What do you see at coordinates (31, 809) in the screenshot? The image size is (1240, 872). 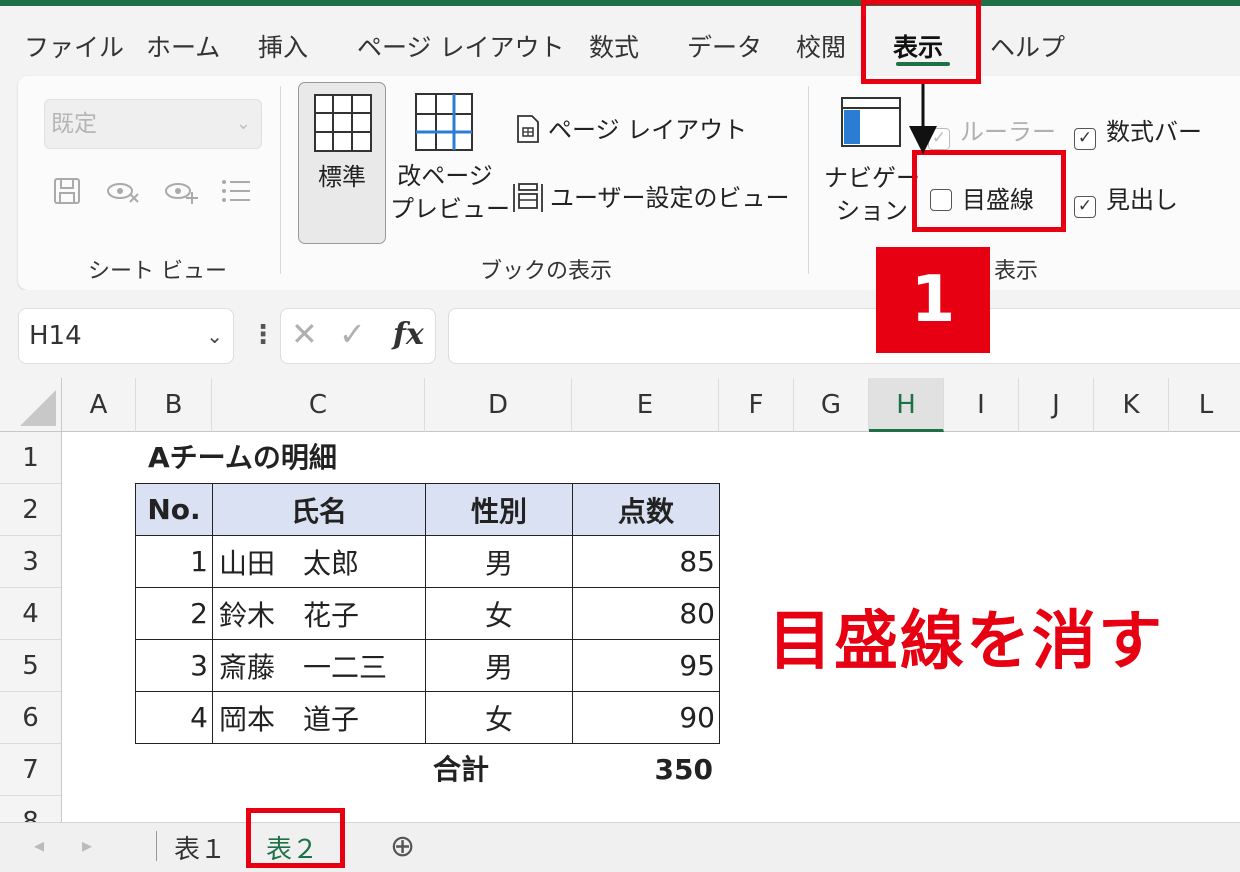 I see `row-header: 8` at bounding box center [31, 809].